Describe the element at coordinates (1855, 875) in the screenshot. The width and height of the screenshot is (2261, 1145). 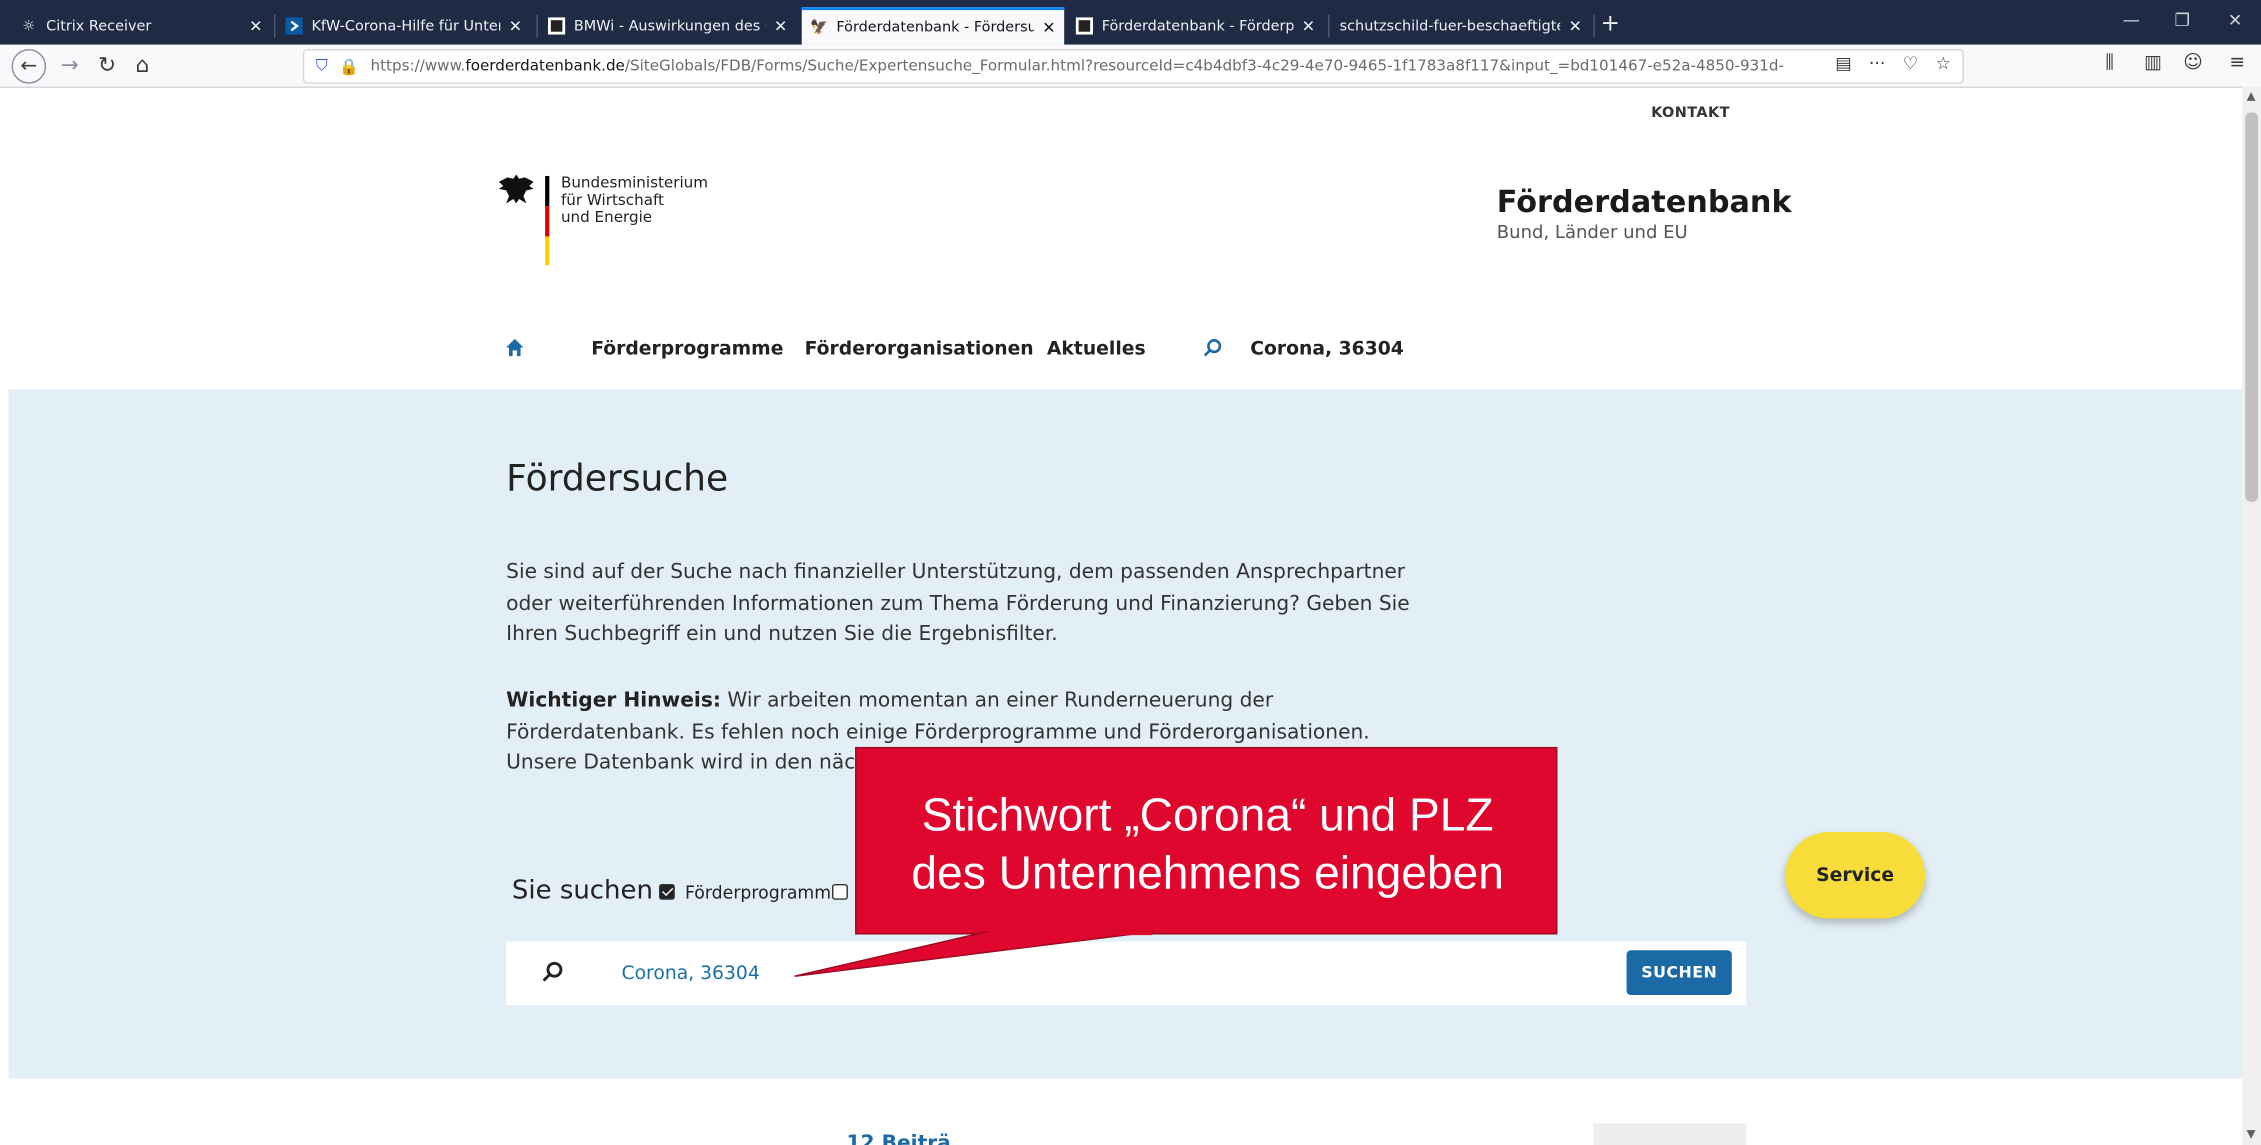
I see `service-button: Service` at that location.